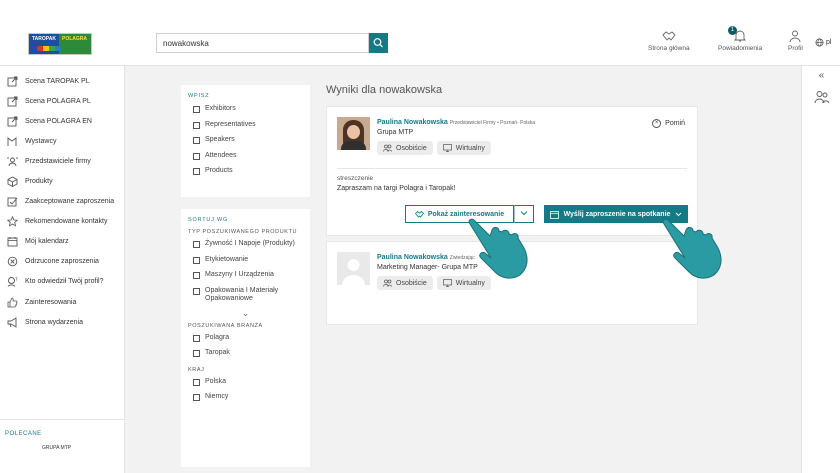  Describe the element at coordinates (217, 396) in the screenshot. I see `checkbox-label: Niemcy` at that location.